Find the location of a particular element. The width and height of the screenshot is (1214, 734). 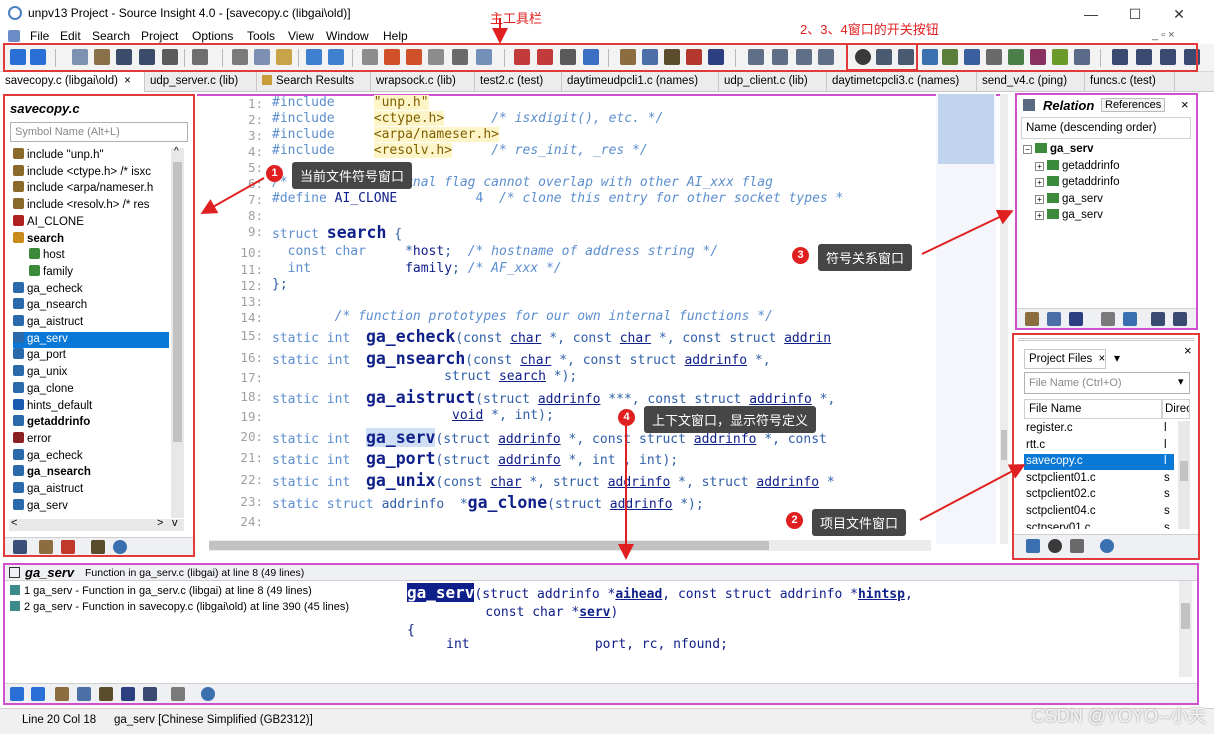

project-window-arrow is located at coordinates (972, 492).